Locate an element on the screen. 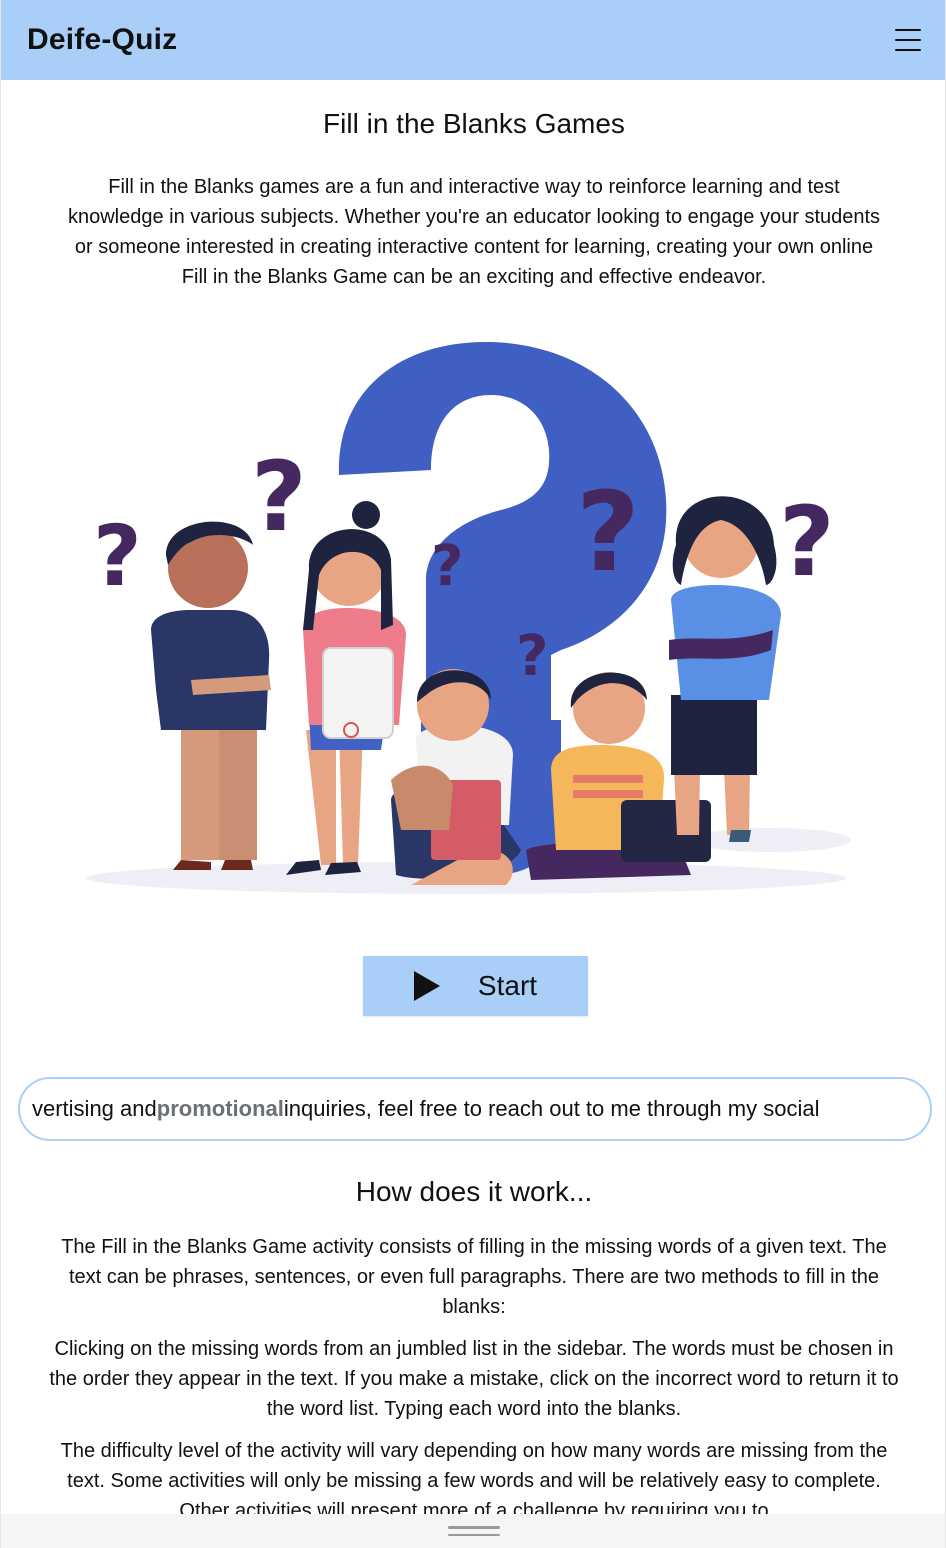  start-button: Start is located at coordinates (475, 986).